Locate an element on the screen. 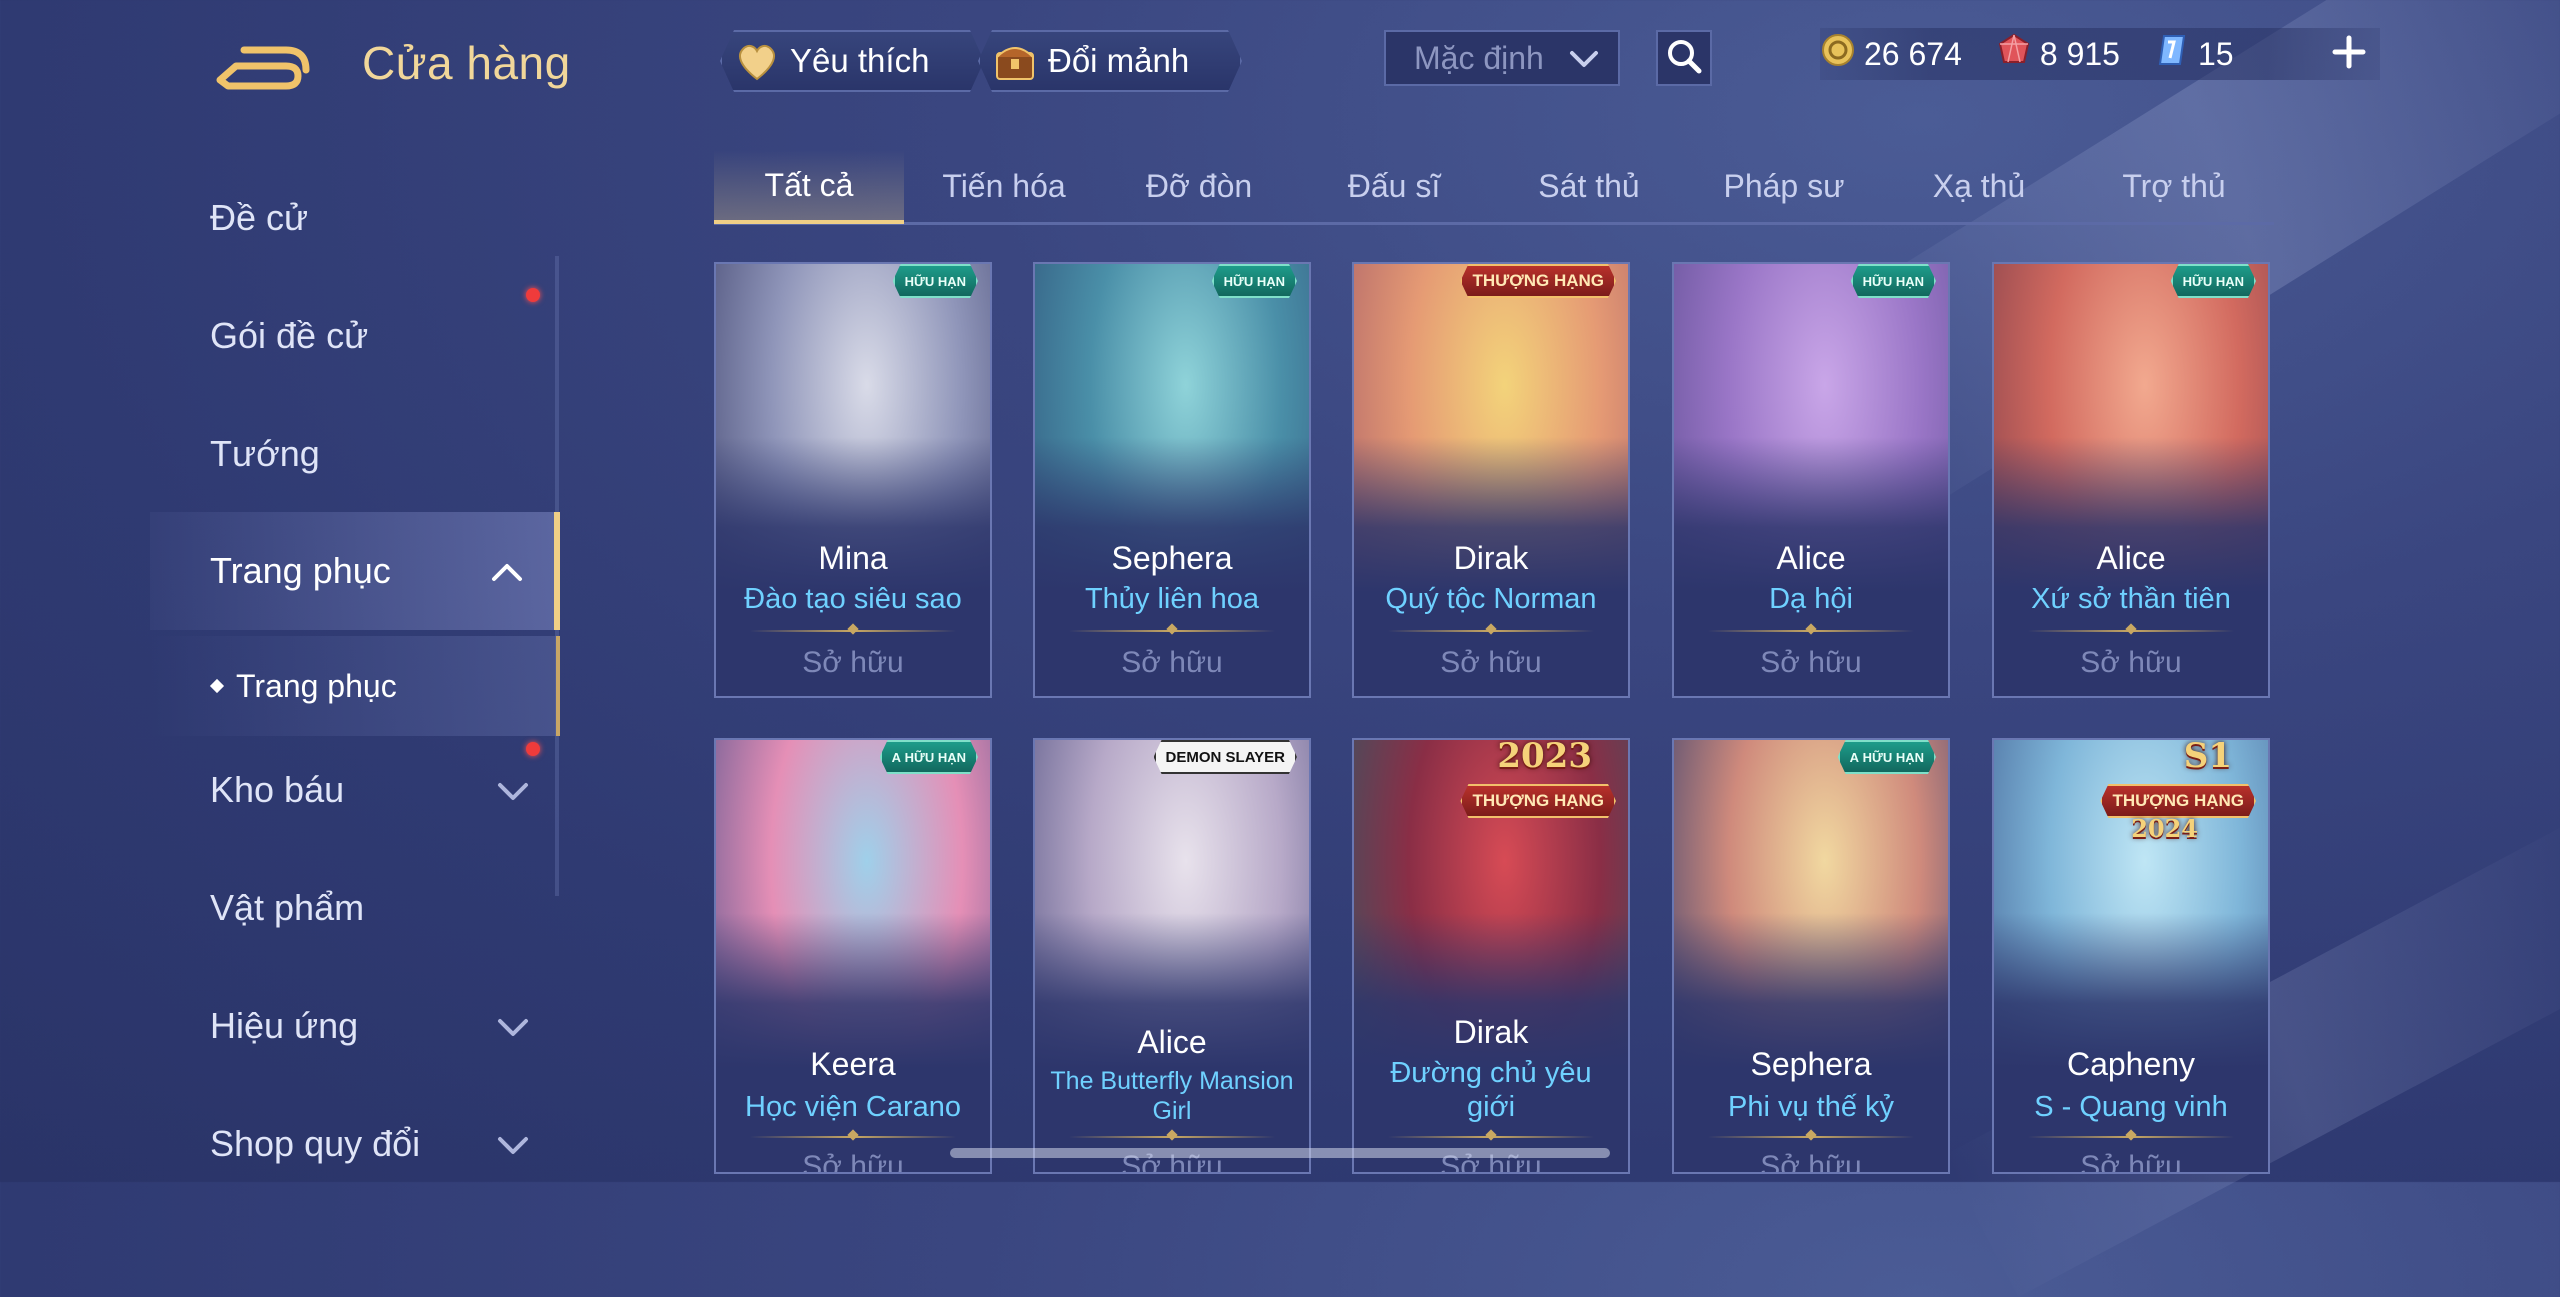 The image size is (2560, 1297). currency-bar: 26 674 8 915 15 is located at coordinates (2100, 54).